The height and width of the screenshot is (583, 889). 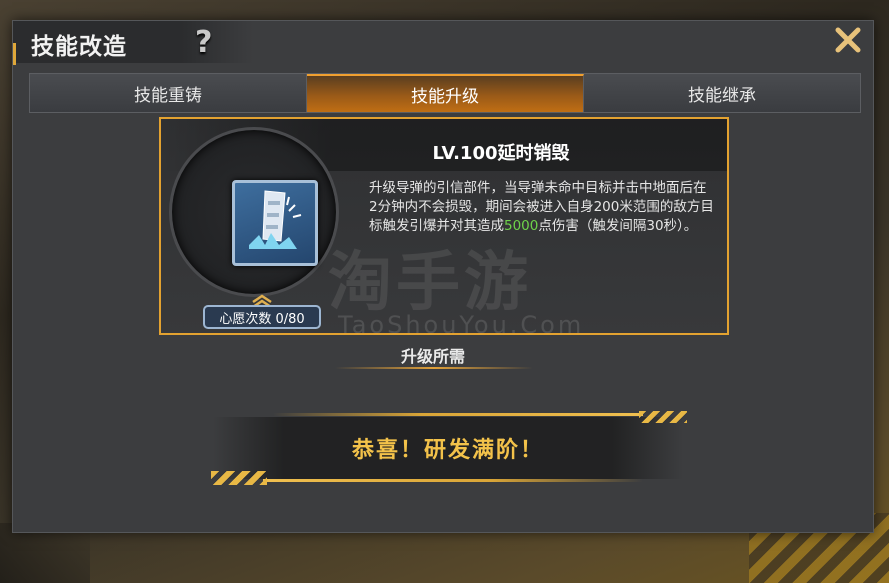 What do you see at coordinates (432, 356) in the screenshot?
I see `requirements-title: 升级所需` at bounding box center [432, 356].